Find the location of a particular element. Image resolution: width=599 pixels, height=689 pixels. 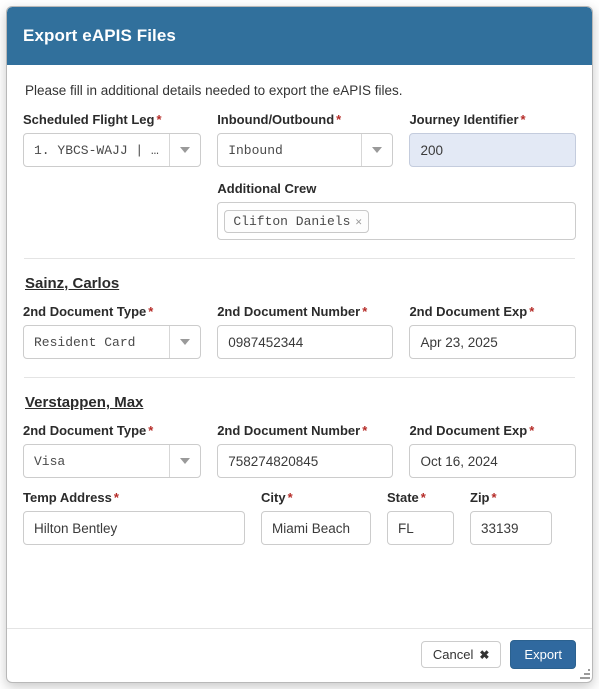

person-address-row: Temp Address* City* State* is located at coordinates (299, 517).